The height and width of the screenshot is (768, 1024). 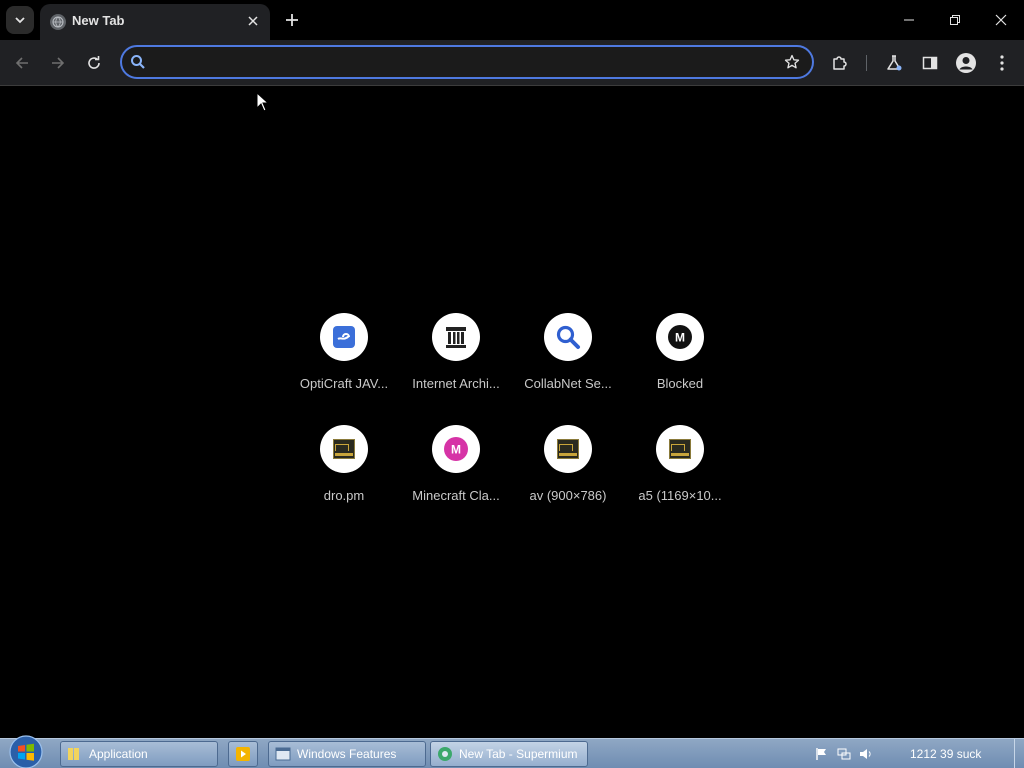 I want to click on folder-icon, so click(x=75, y=754).